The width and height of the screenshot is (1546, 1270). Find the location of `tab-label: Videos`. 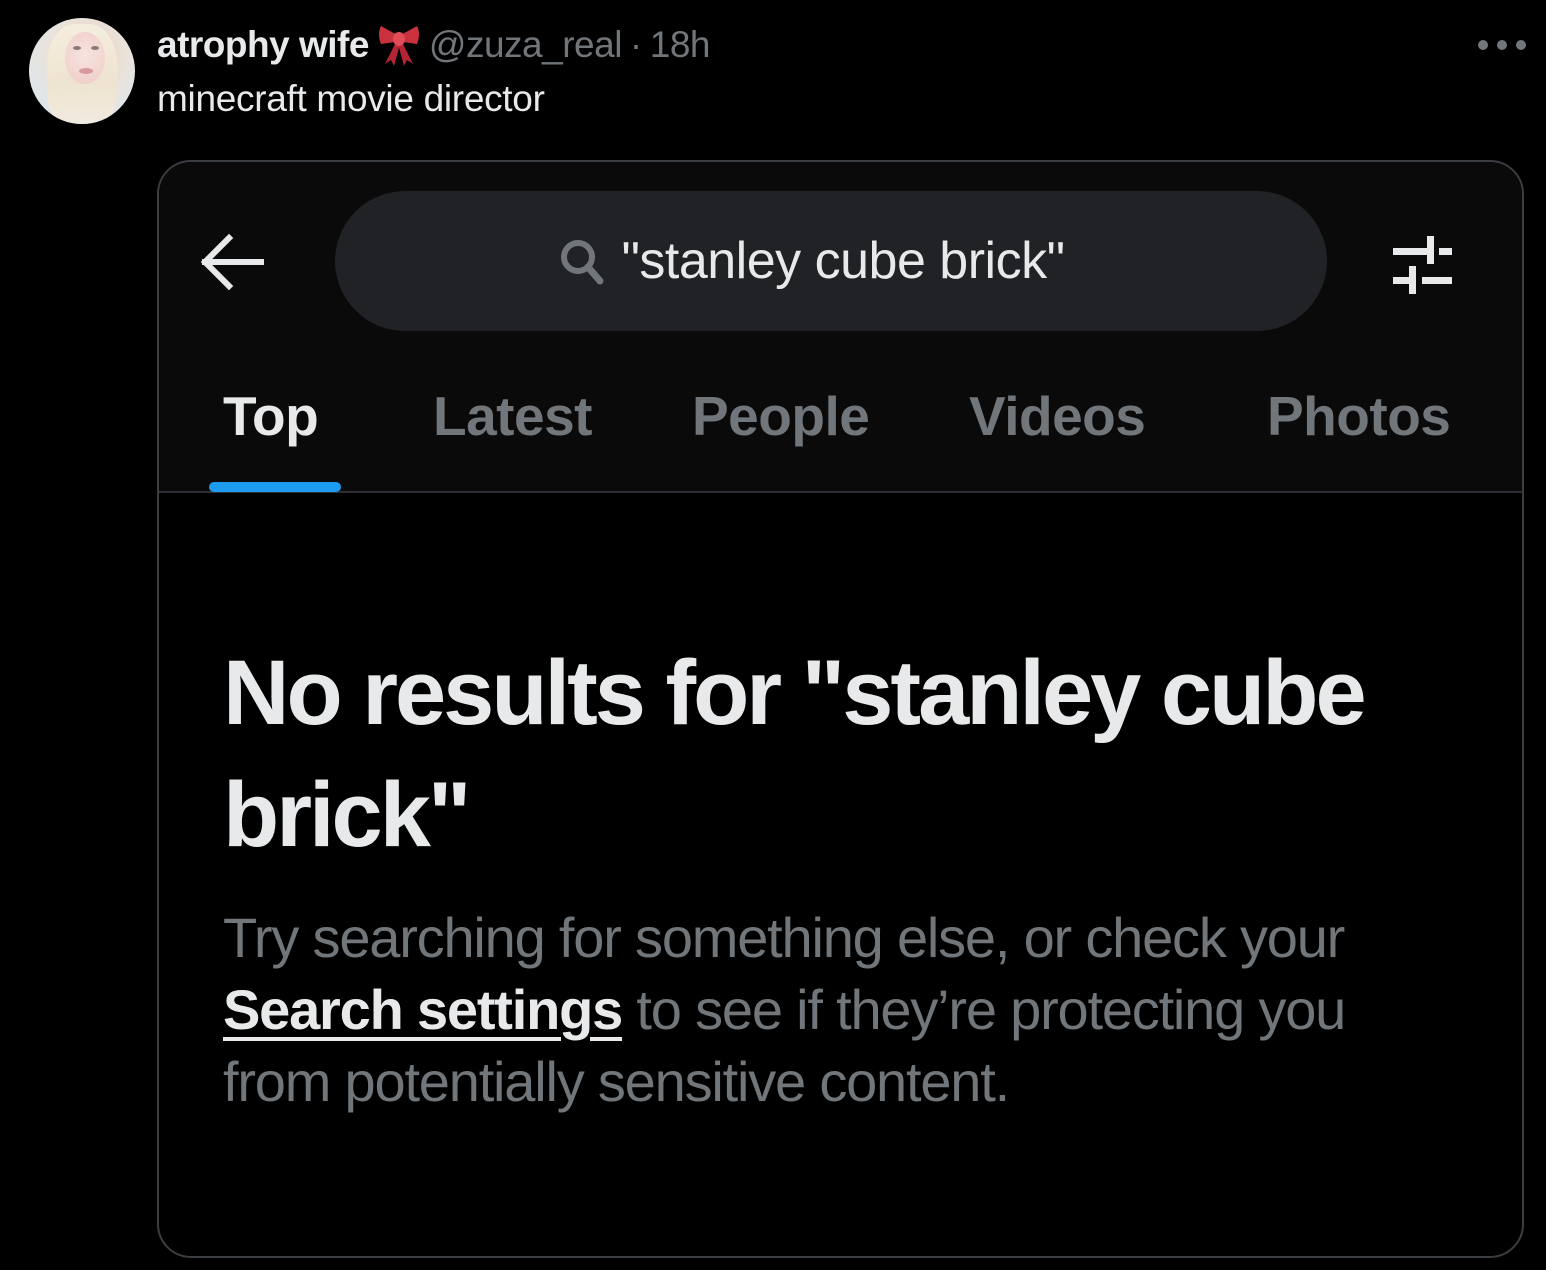

tab-label: Videos is located at coordinates (1057, 416).